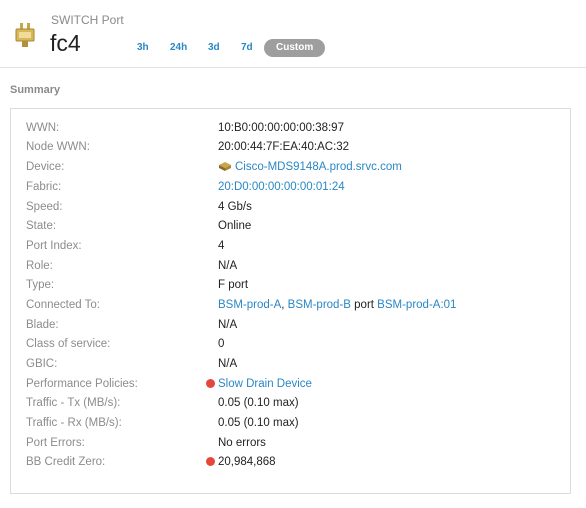  I want to click on row-gbic: GBIC: N/A, so click(290, 364).